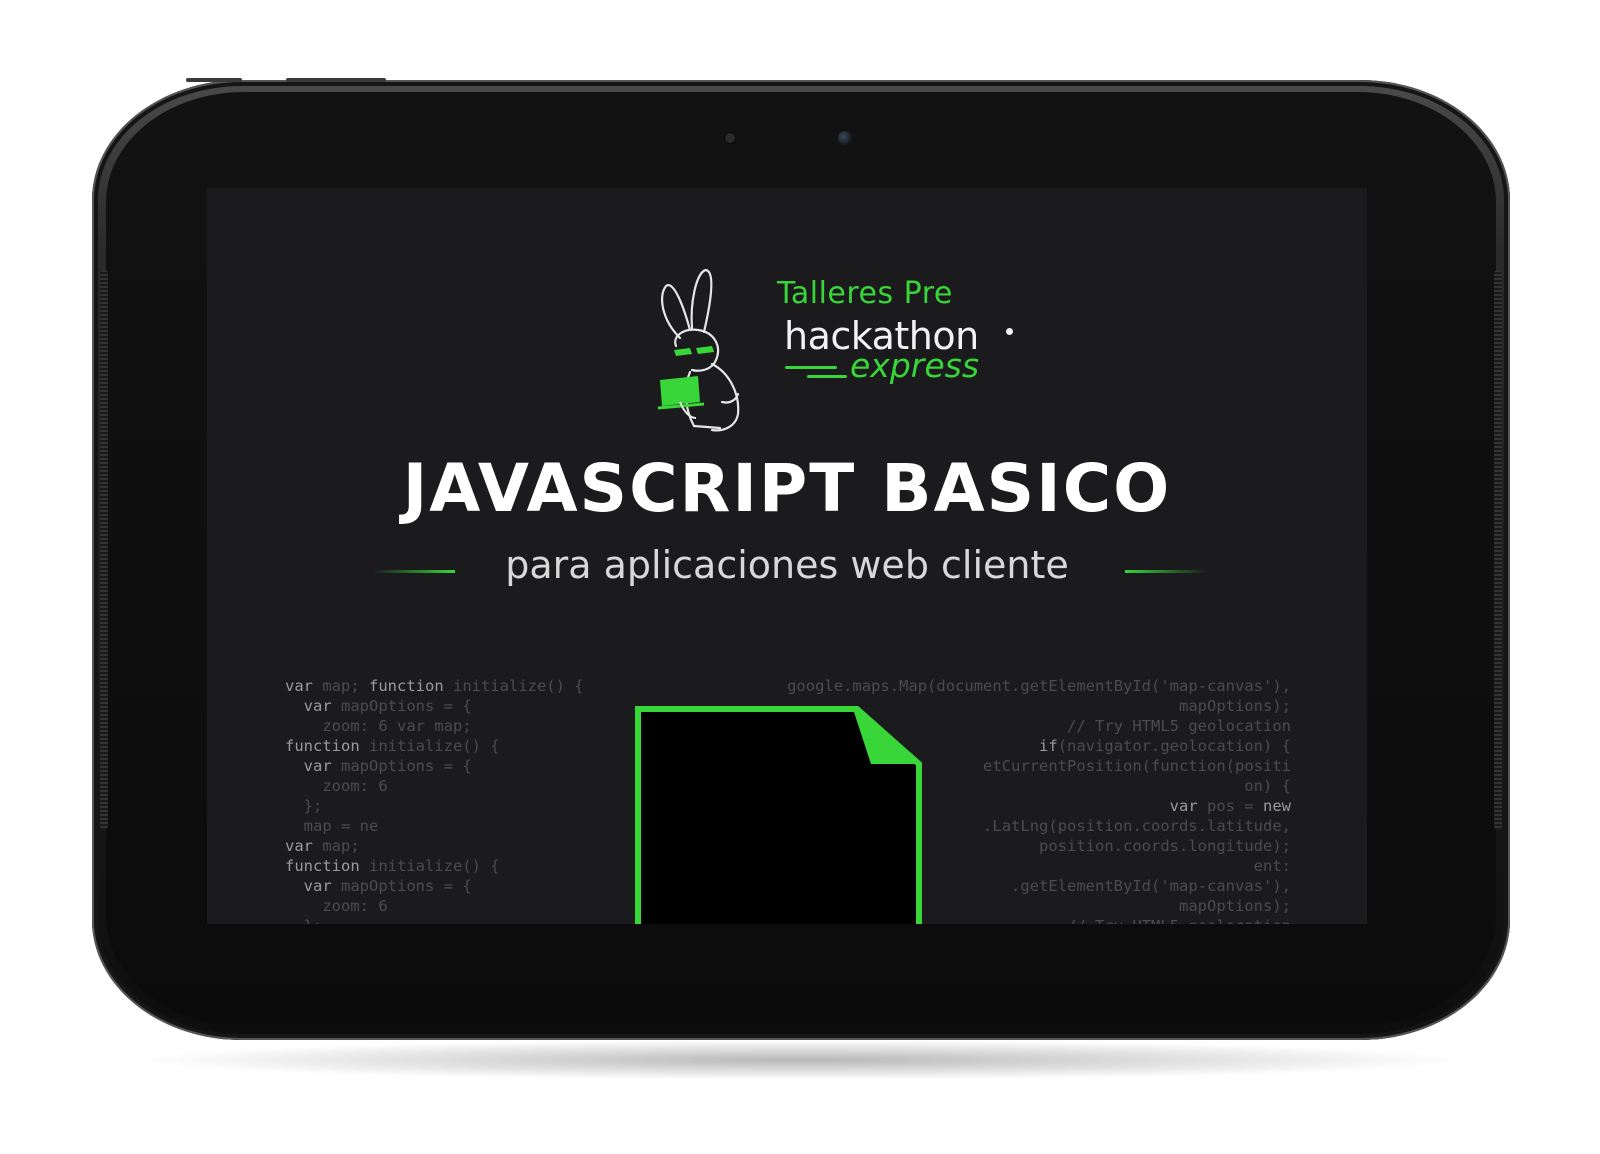  Describe the element at coordinates (845, 138) in the screenshot. I see `front-camera-icon` at that location.